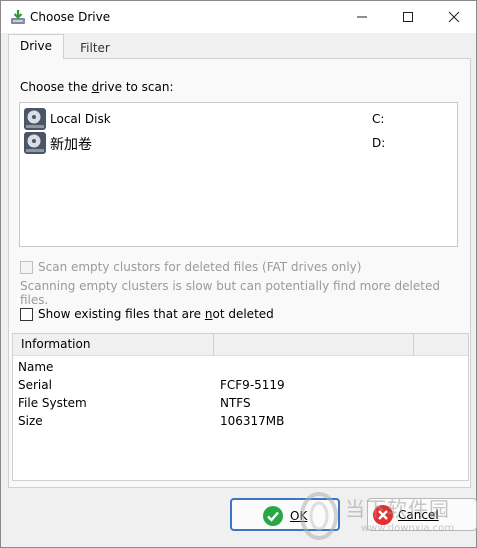  I want to click on info-key: Name, so click(36, 367).